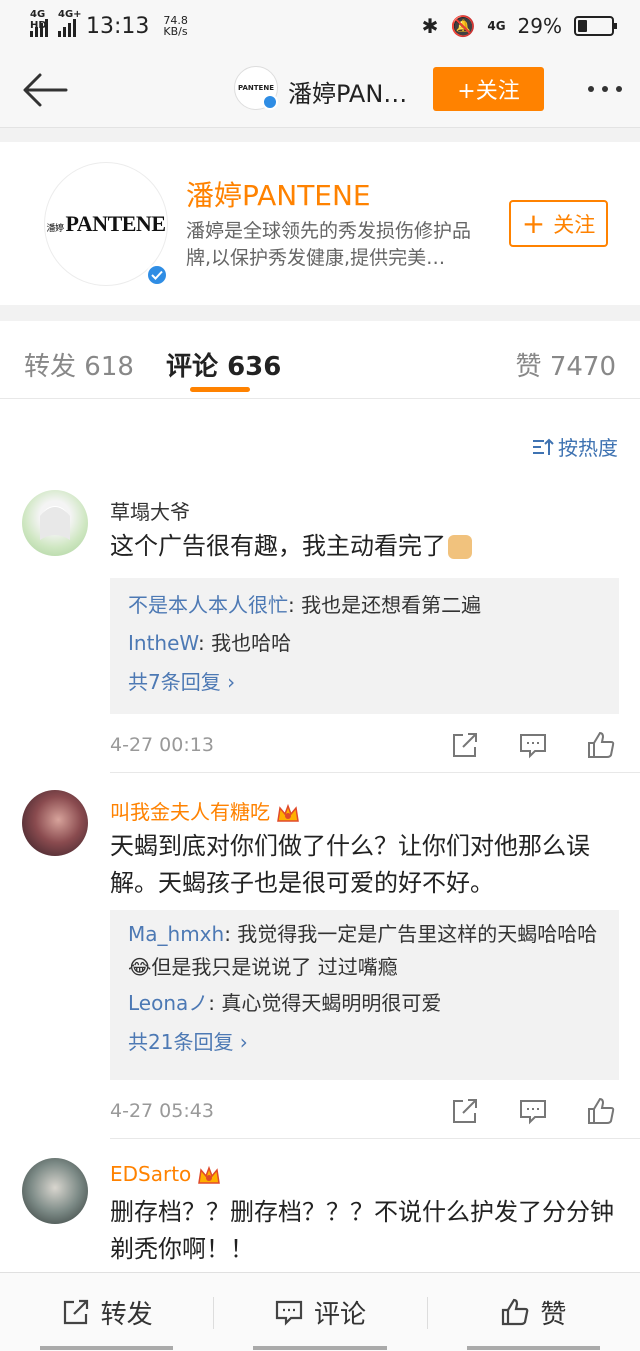  What do you see at coordinates (367, 546) in the screenshot?
I see `comment-text: 这个广告很有趣，我主动看完了` at bounding box center [367, 546].